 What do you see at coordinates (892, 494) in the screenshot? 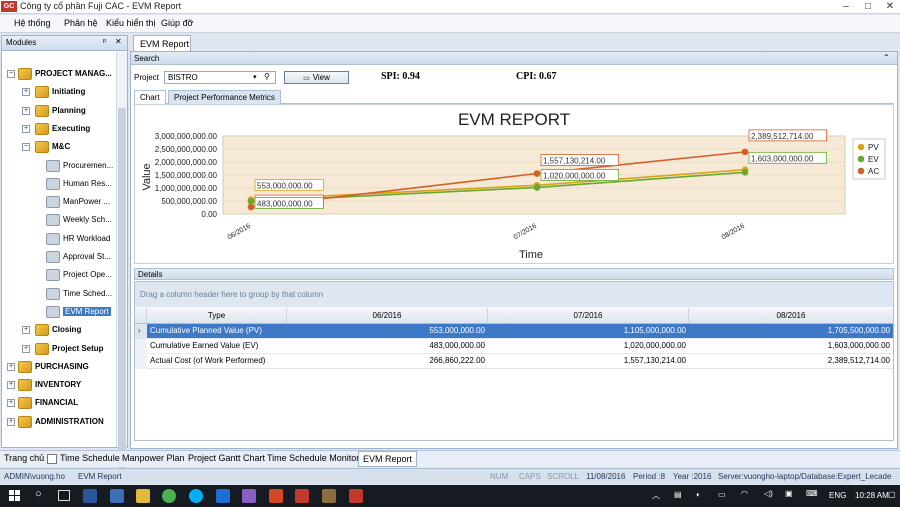
I see `notification-icon: ▢` at bounding box center [892, 494].